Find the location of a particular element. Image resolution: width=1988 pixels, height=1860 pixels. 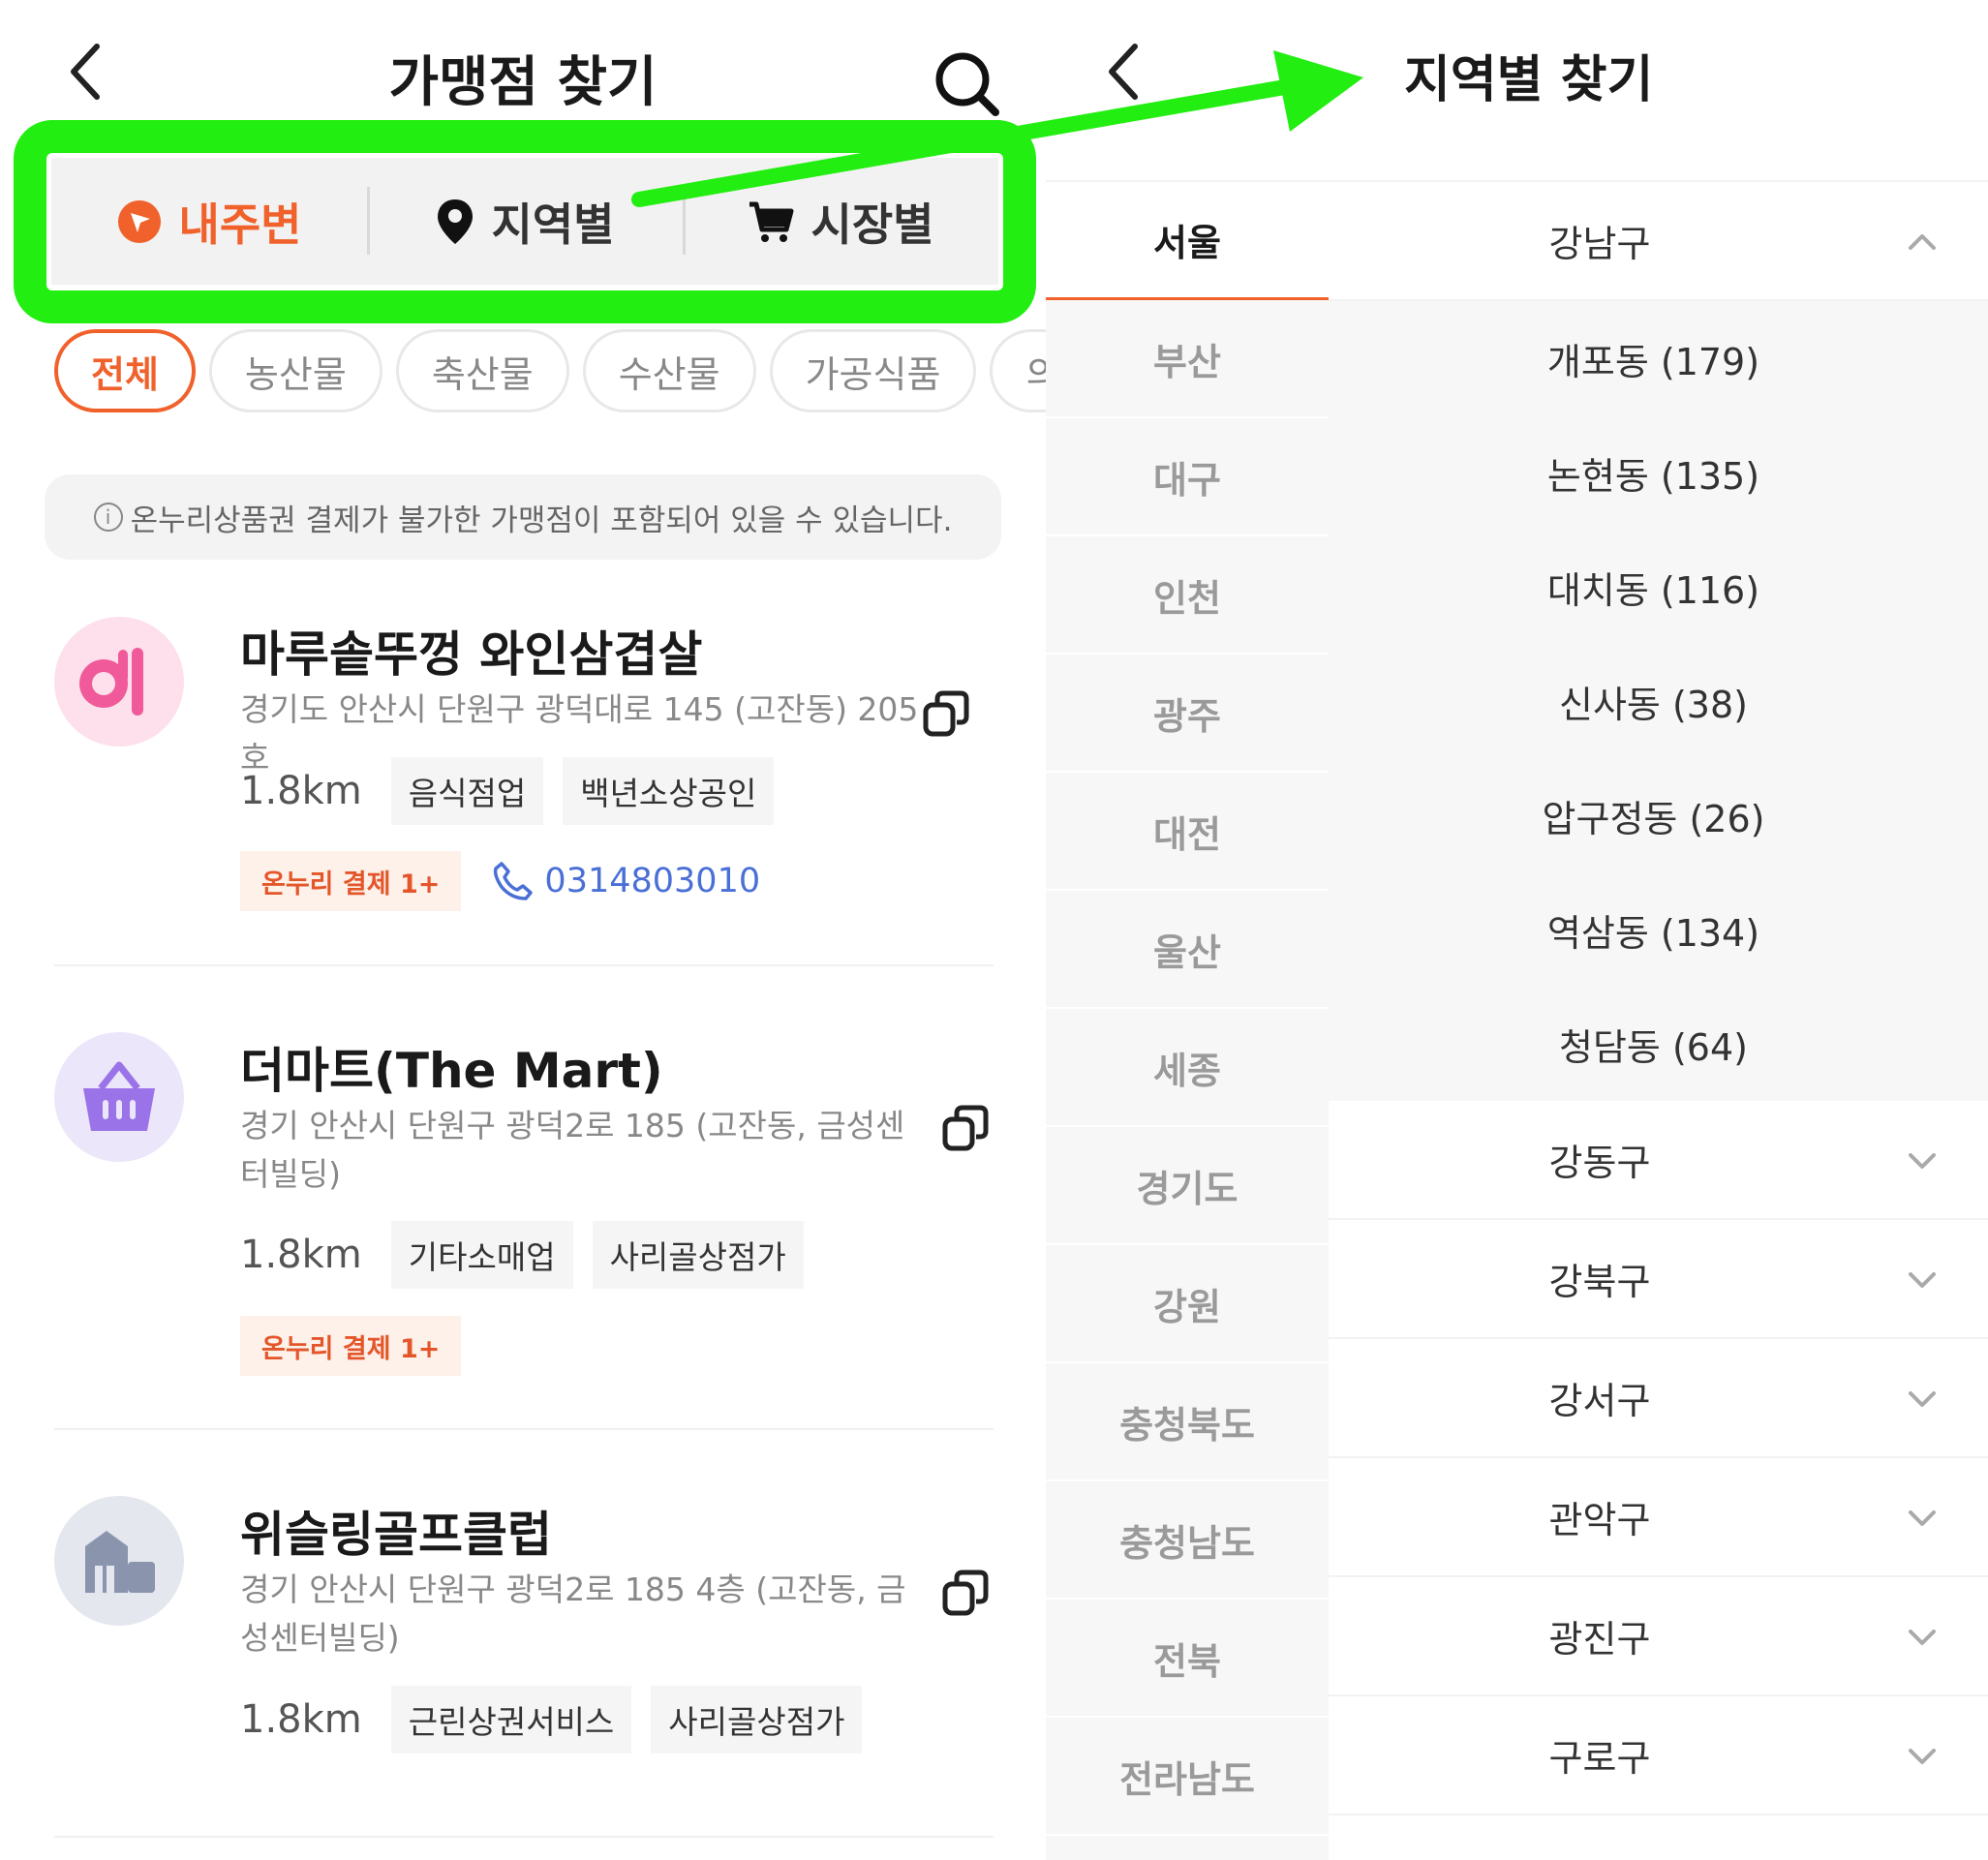

tab-nearby: 내주변 is located at coordinates (209, 221).